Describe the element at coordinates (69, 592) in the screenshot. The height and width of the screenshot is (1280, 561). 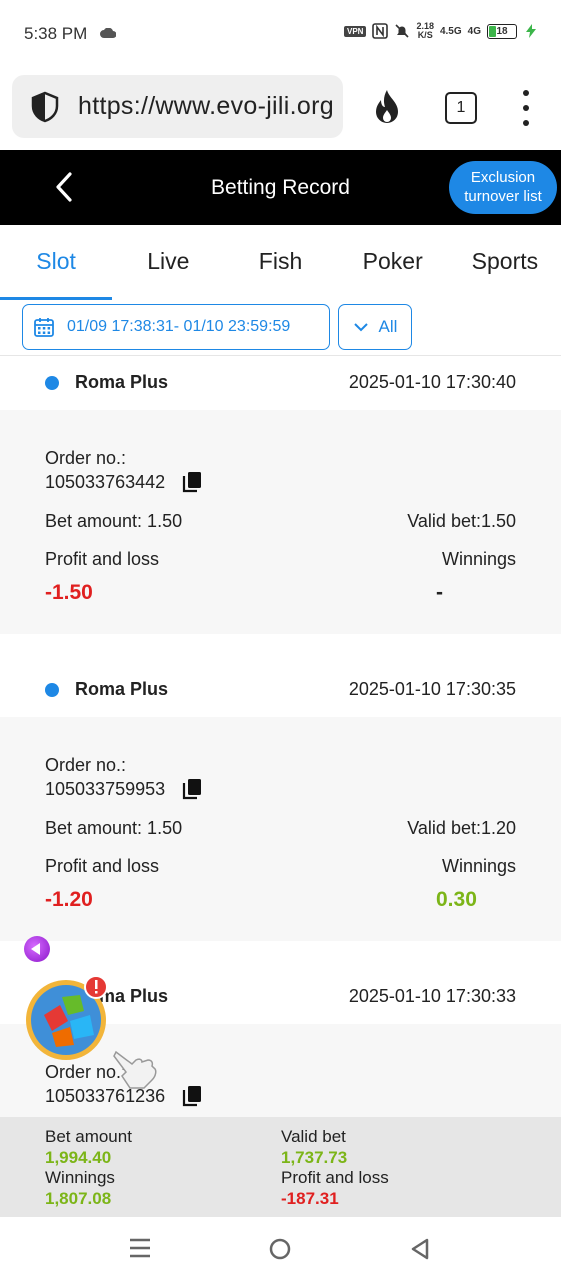
I see `profit-loss-value: -1.50` at that location.